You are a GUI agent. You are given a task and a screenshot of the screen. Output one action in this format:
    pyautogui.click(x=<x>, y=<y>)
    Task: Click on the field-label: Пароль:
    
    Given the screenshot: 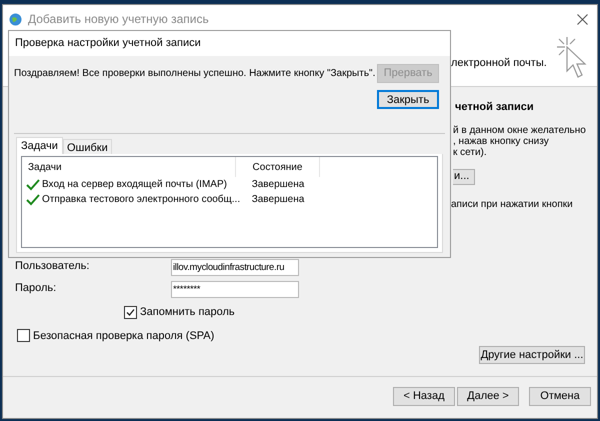 What is the action you would take?
    pyautogui.click(x=36, y=288)
    